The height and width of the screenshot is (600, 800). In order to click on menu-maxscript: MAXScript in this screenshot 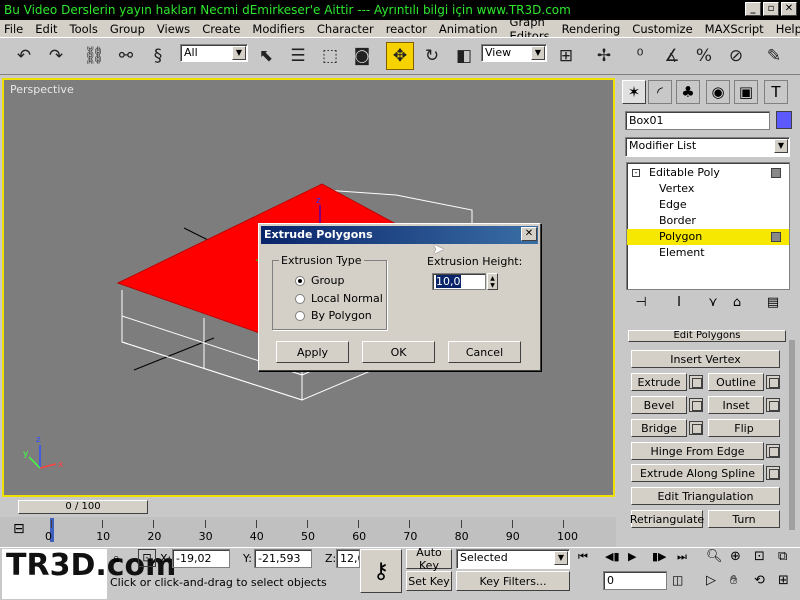, I will do `click(734, 29)`.